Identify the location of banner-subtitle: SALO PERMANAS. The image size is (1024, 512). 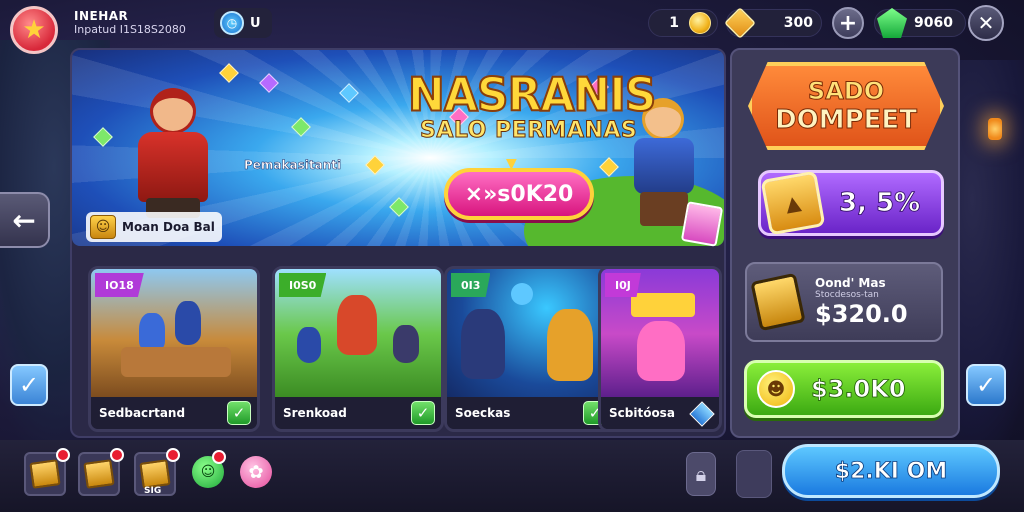
(528, 131).